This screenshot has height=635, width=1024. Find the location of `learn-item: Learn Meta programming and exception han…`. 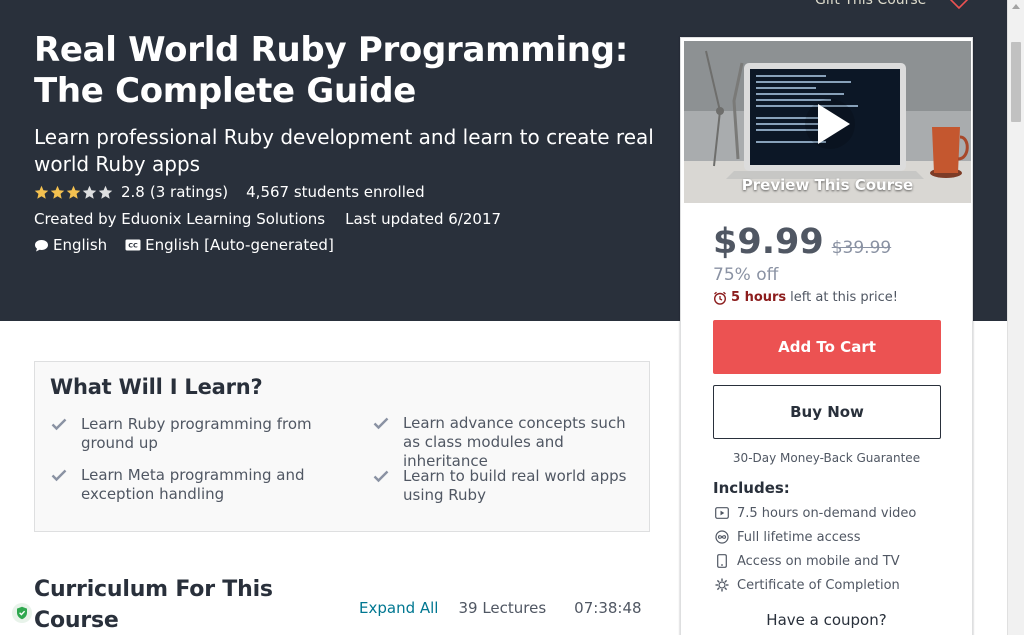

learn-item: Learn Meta programming and exception han… is located at coordinates (186, 485).